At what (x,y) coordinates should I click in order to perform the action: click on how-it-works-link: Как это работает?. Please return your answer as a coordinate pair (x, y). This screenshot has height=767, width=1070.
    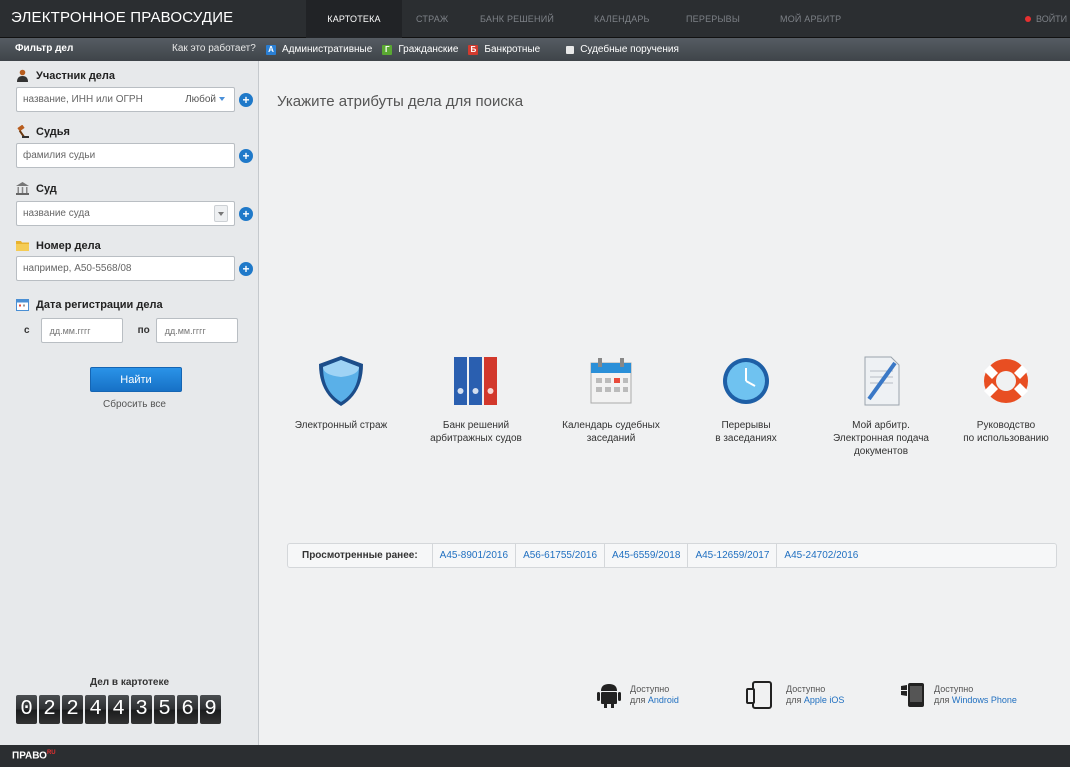
    Looking at the image, I should click on (214, 48).